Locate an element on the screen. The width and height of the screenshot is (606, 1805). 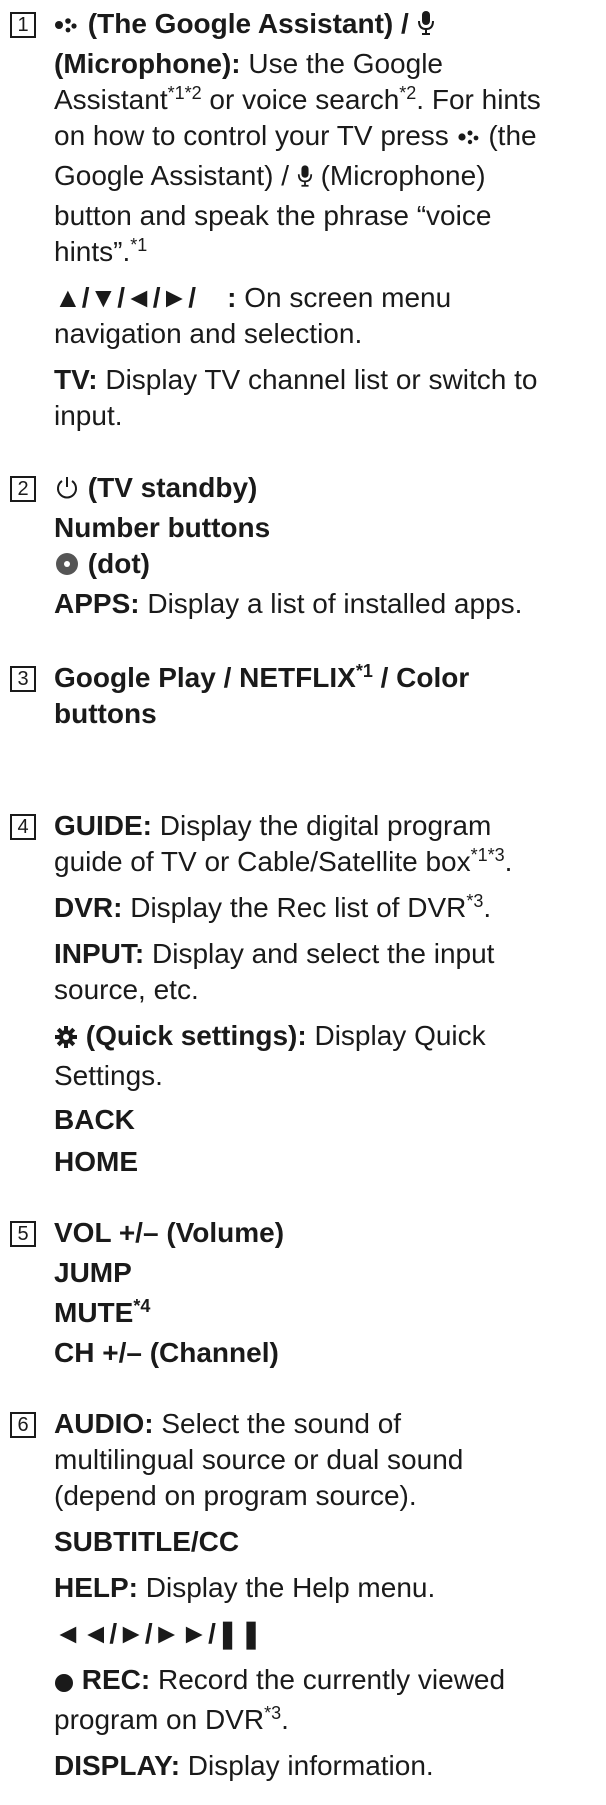
footnote-ref: *2 is located at coordinates (408, 93).